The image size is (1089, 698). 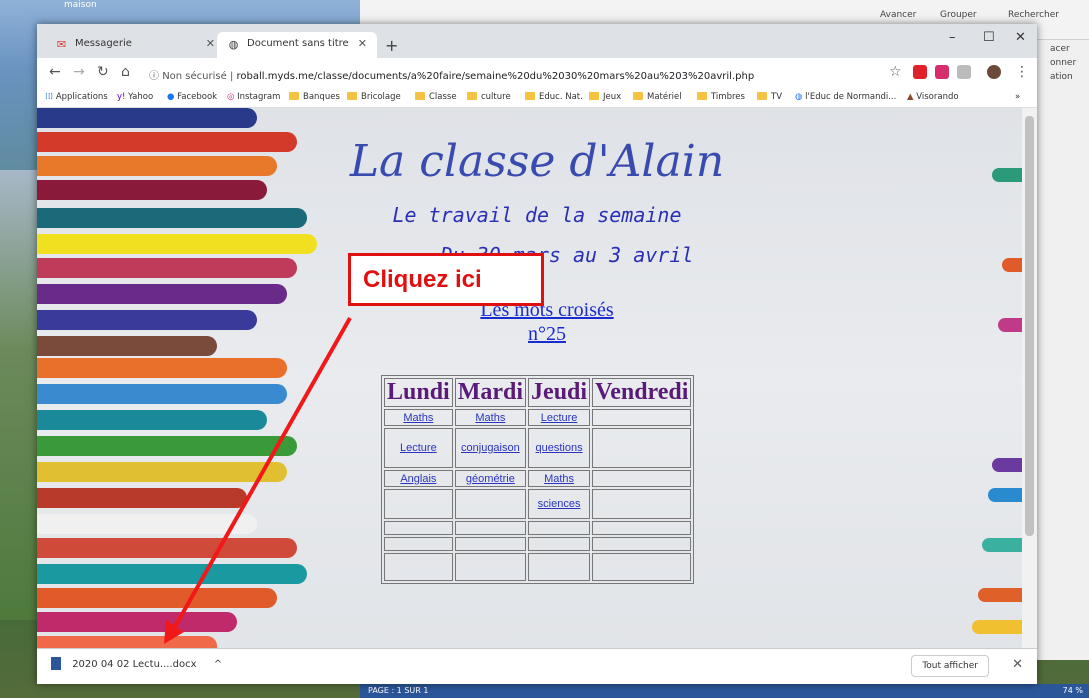 What do you see at coordinates (657, 97) in the screenshot?
I see `bookmark-materiel: Matériel` at bounding box center [657, 97].